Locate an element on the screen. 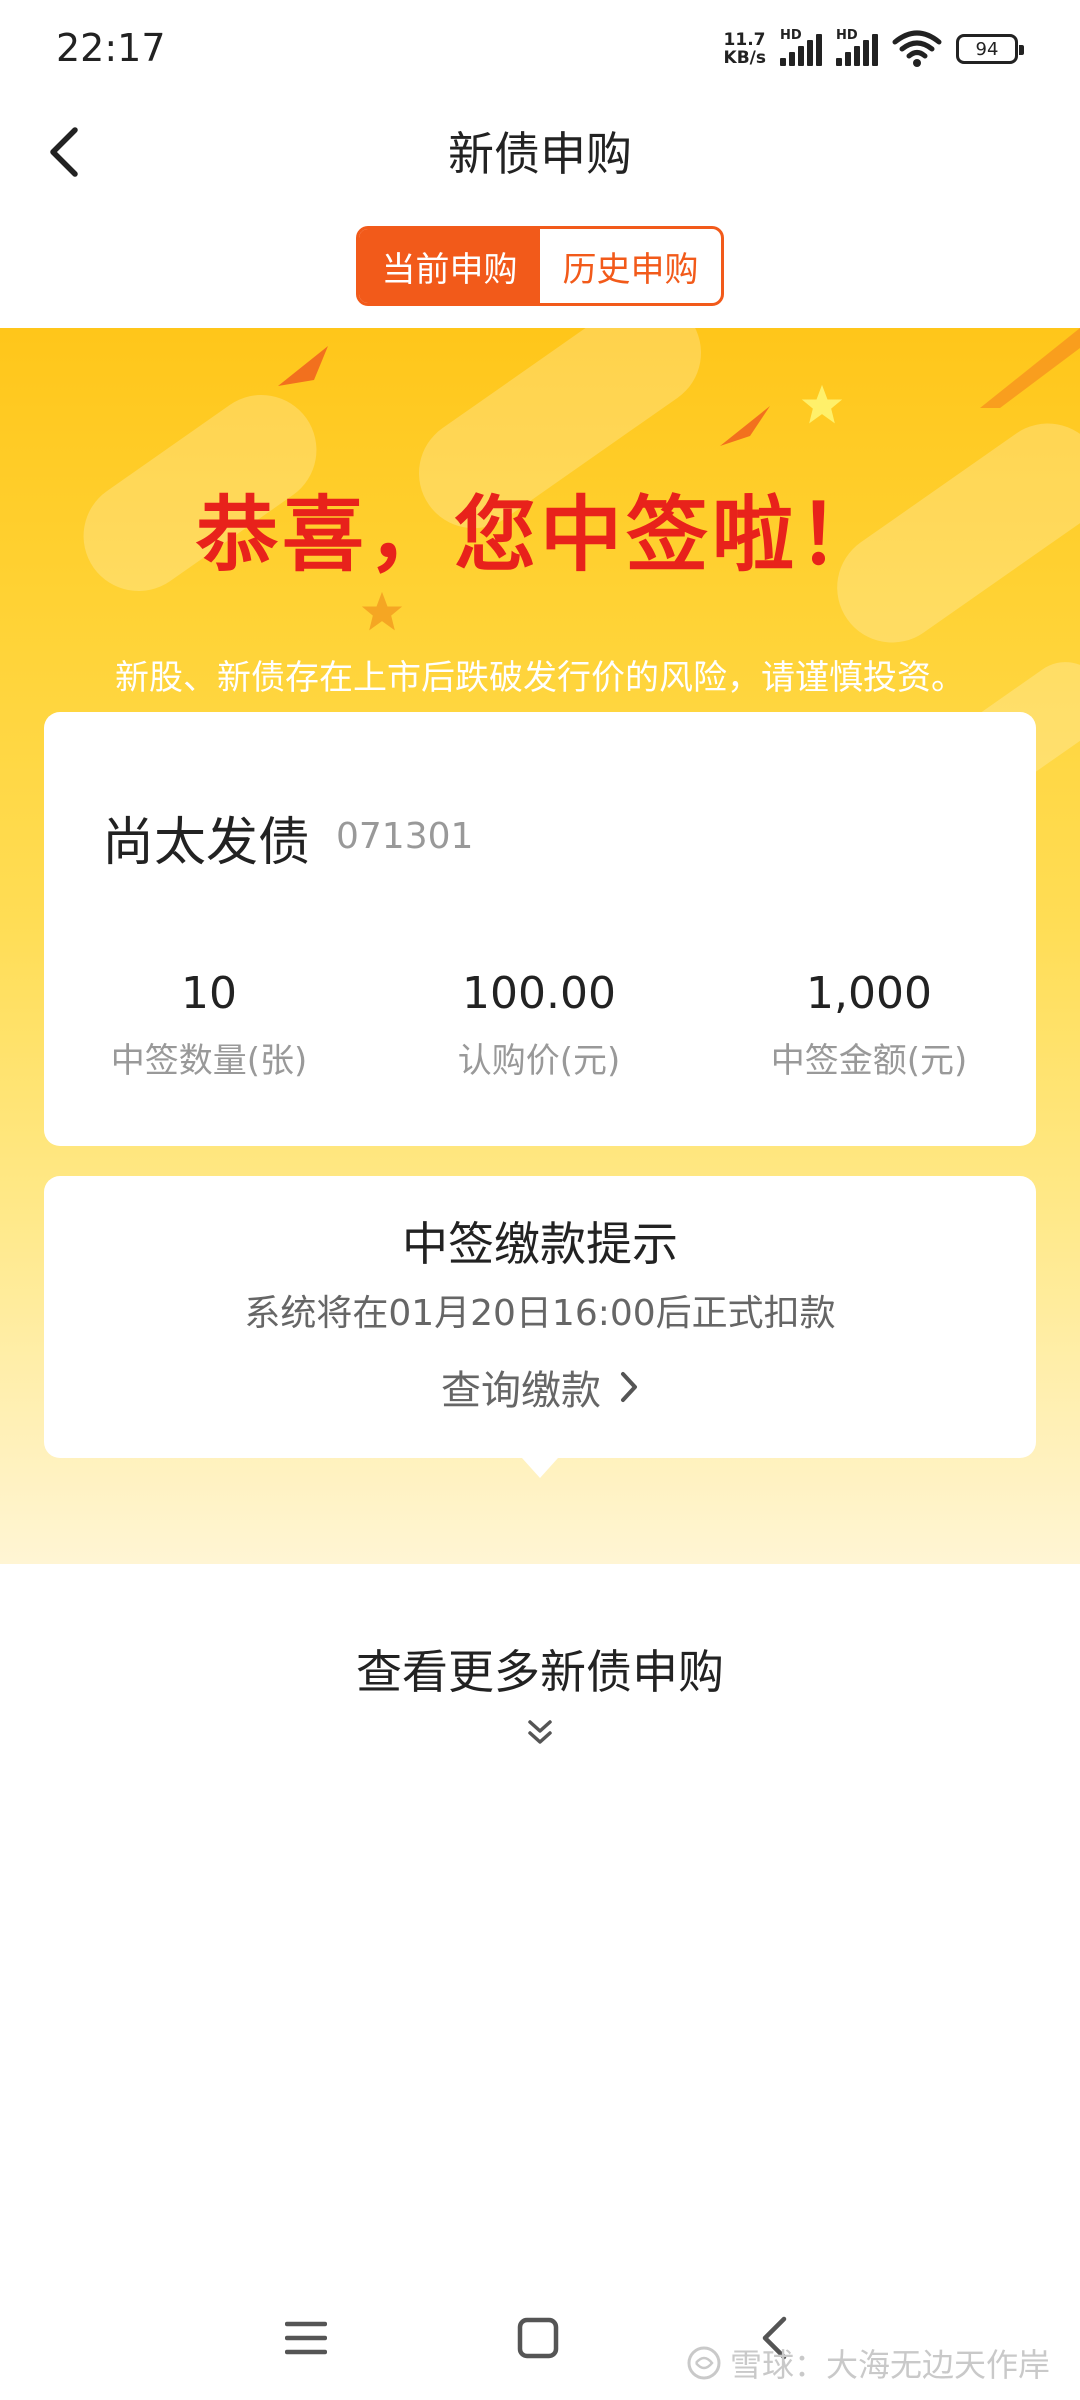 The height and width of the screenshot is (2400, 1080). header: 新债申购 is located at coordinates (540, 155).